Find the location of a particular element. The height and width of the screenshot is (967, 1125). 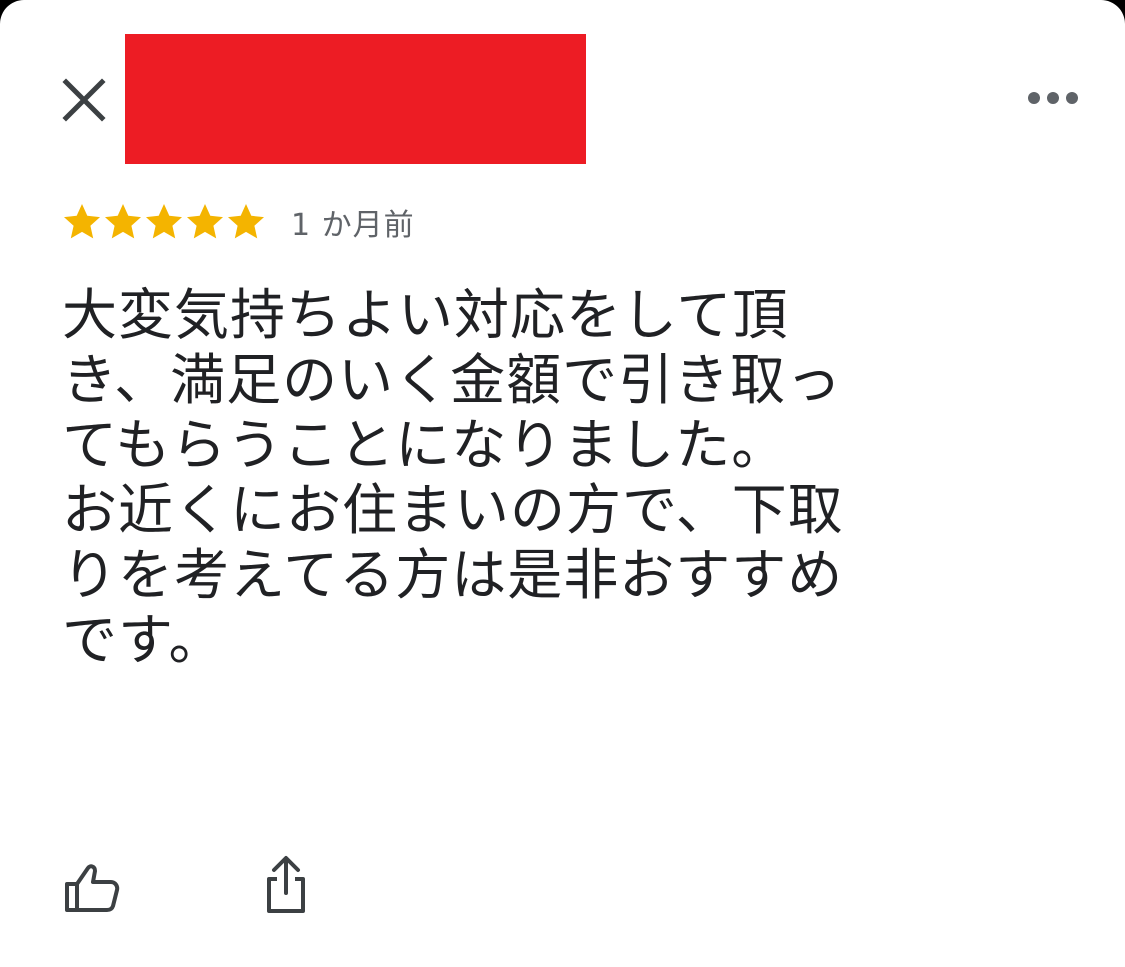

share-button is located at coordinates (286, 885).